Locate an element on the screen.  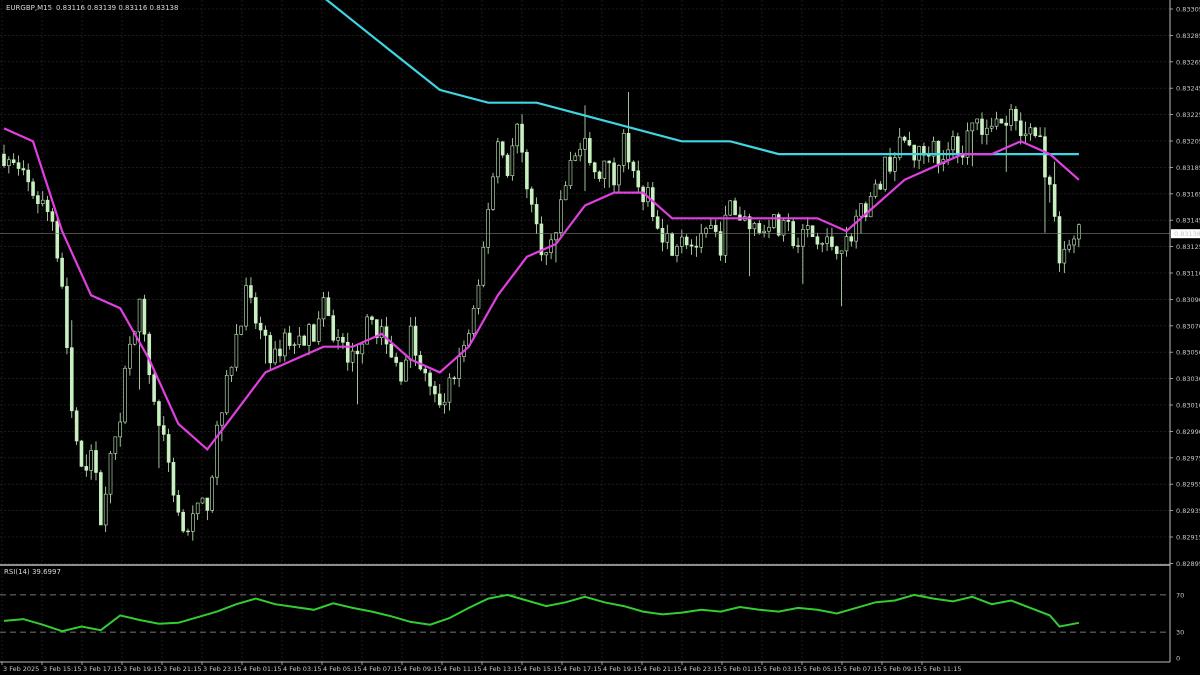
svg-text: 0.83138 is located at coordinates (1187, 234).